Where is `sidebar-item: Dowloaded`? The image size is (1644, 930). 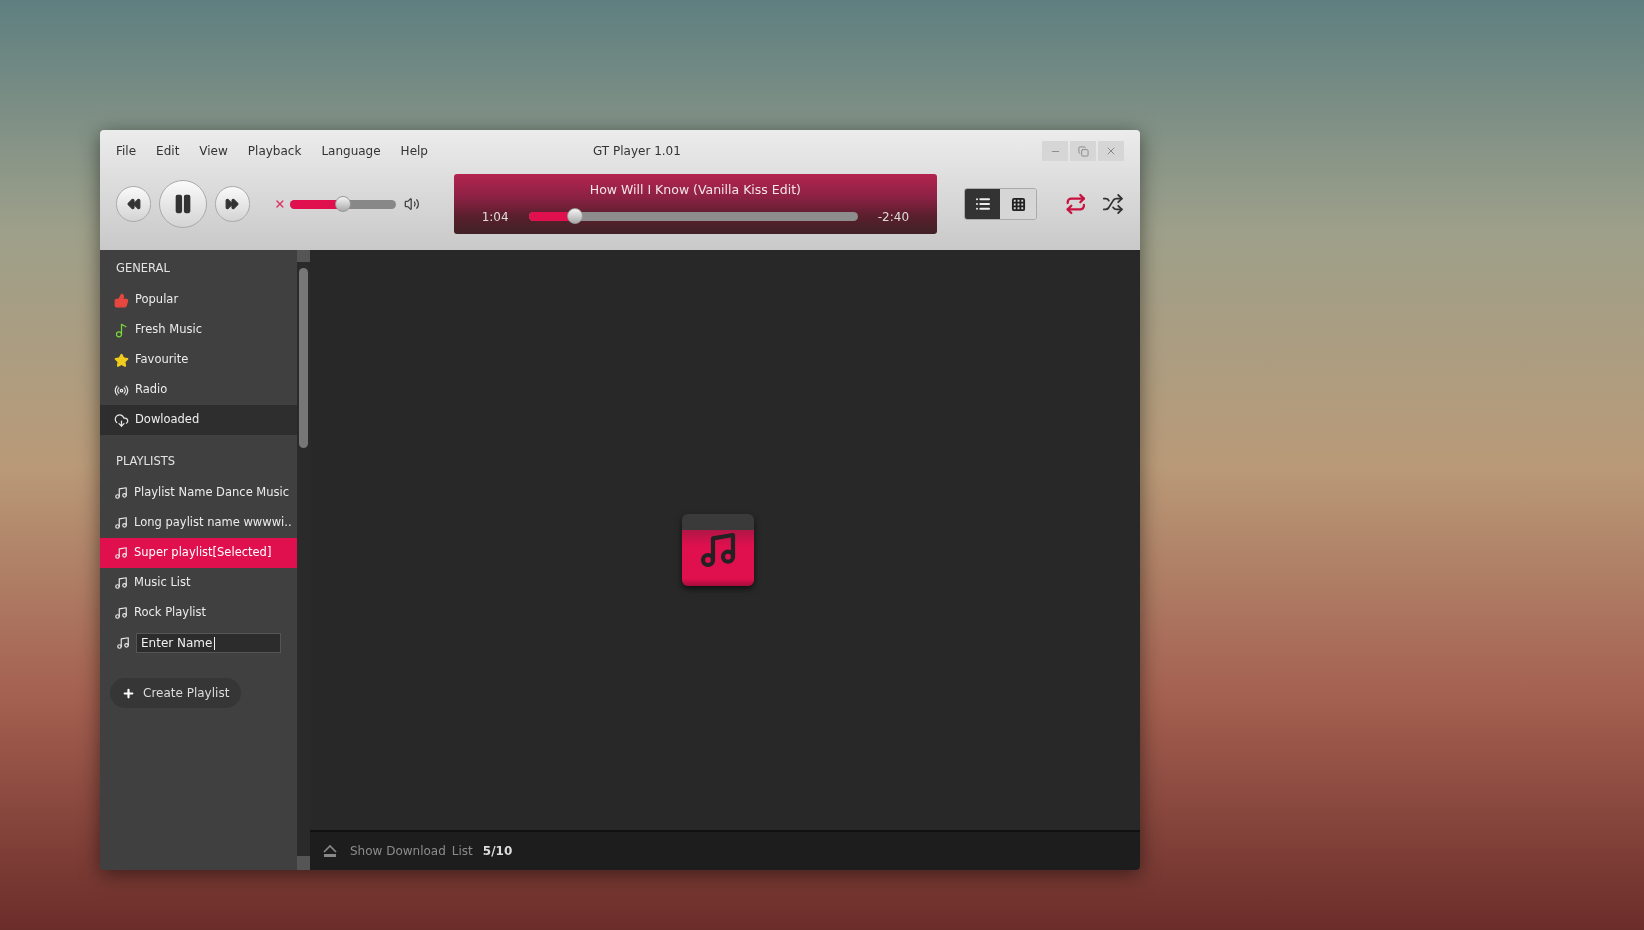
sidebar-item: Dowloaded is located at coordinates (198, 420).